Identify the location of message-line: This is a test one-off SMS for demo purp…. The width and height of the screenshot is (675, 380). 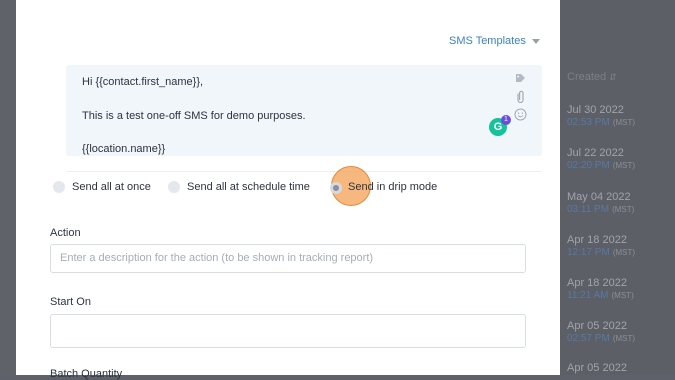
(194, 116).